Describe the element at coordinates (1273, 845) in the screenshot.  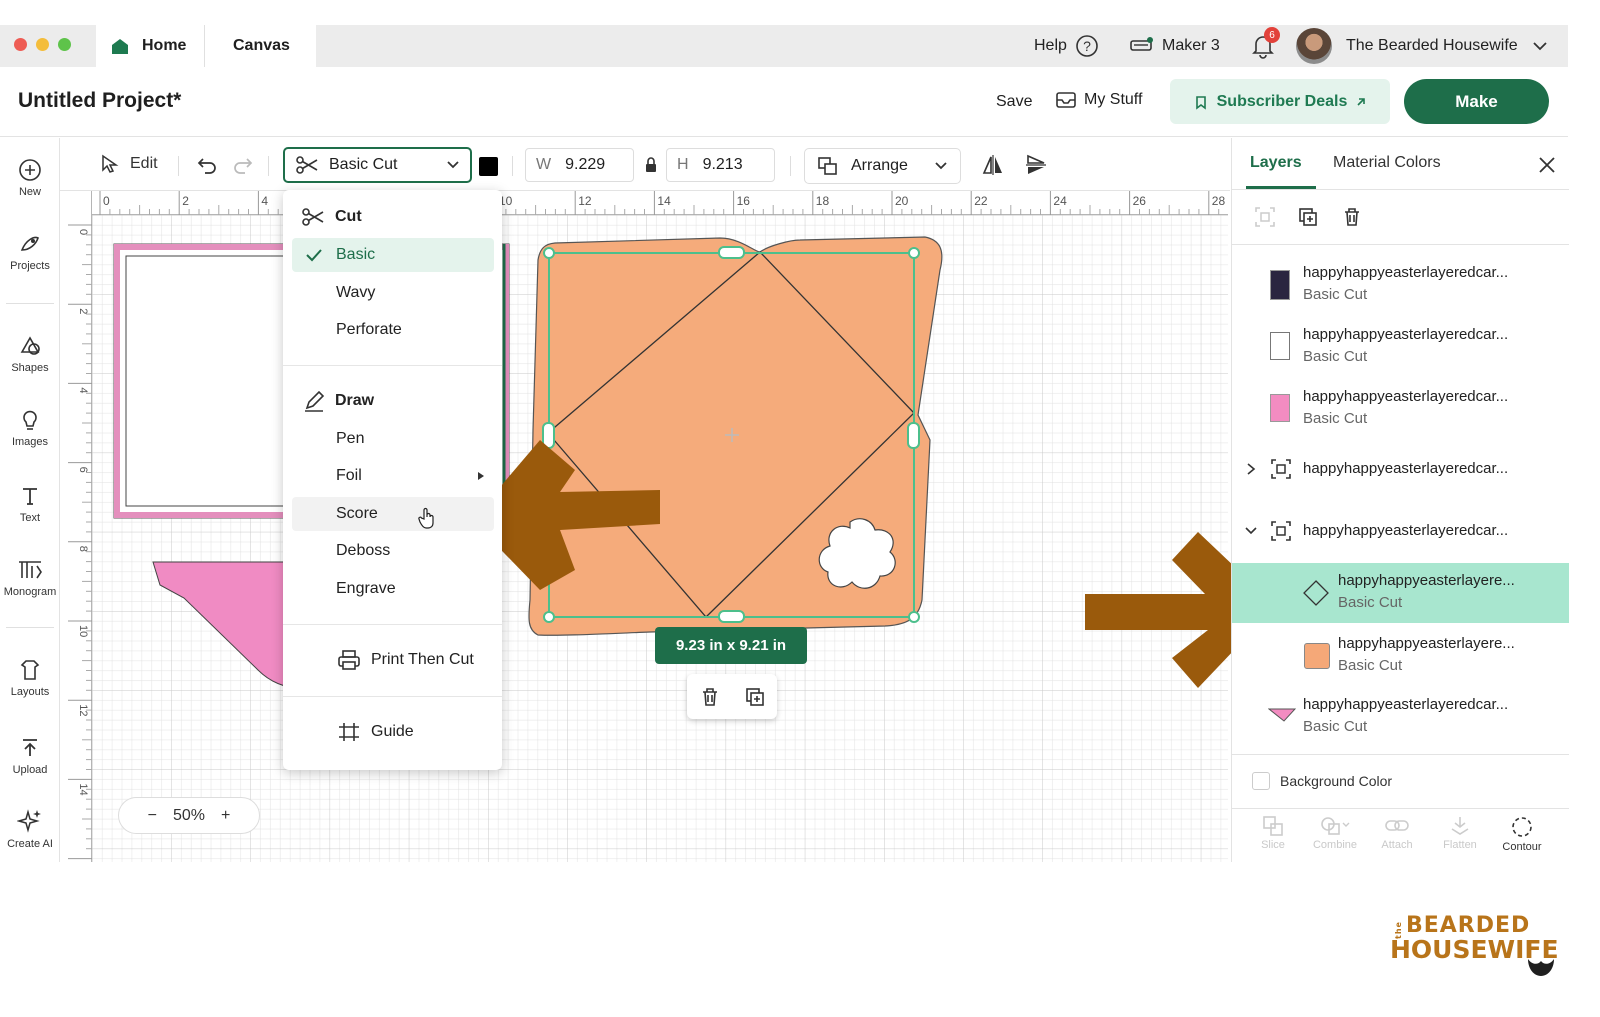
I see `tool-label: Slice` at that location.